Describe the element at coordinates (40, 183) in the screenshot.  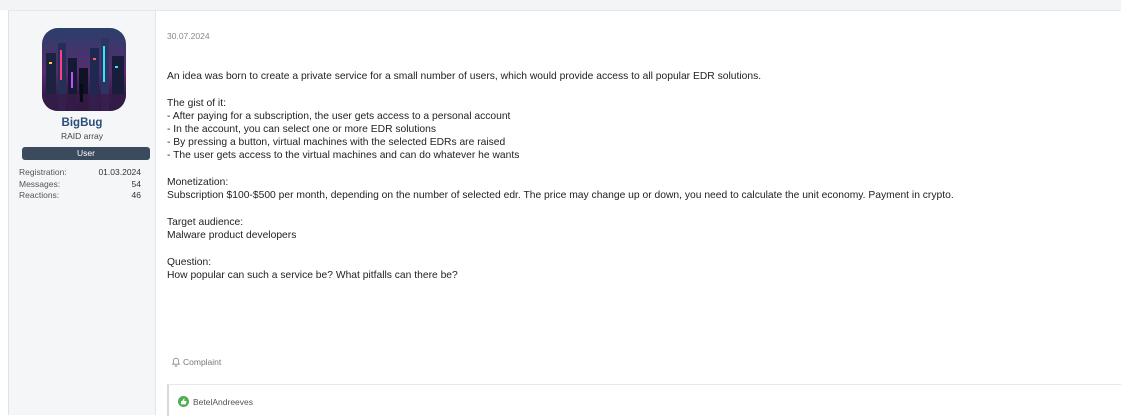
I see `stat-label: Messages:` at that location.